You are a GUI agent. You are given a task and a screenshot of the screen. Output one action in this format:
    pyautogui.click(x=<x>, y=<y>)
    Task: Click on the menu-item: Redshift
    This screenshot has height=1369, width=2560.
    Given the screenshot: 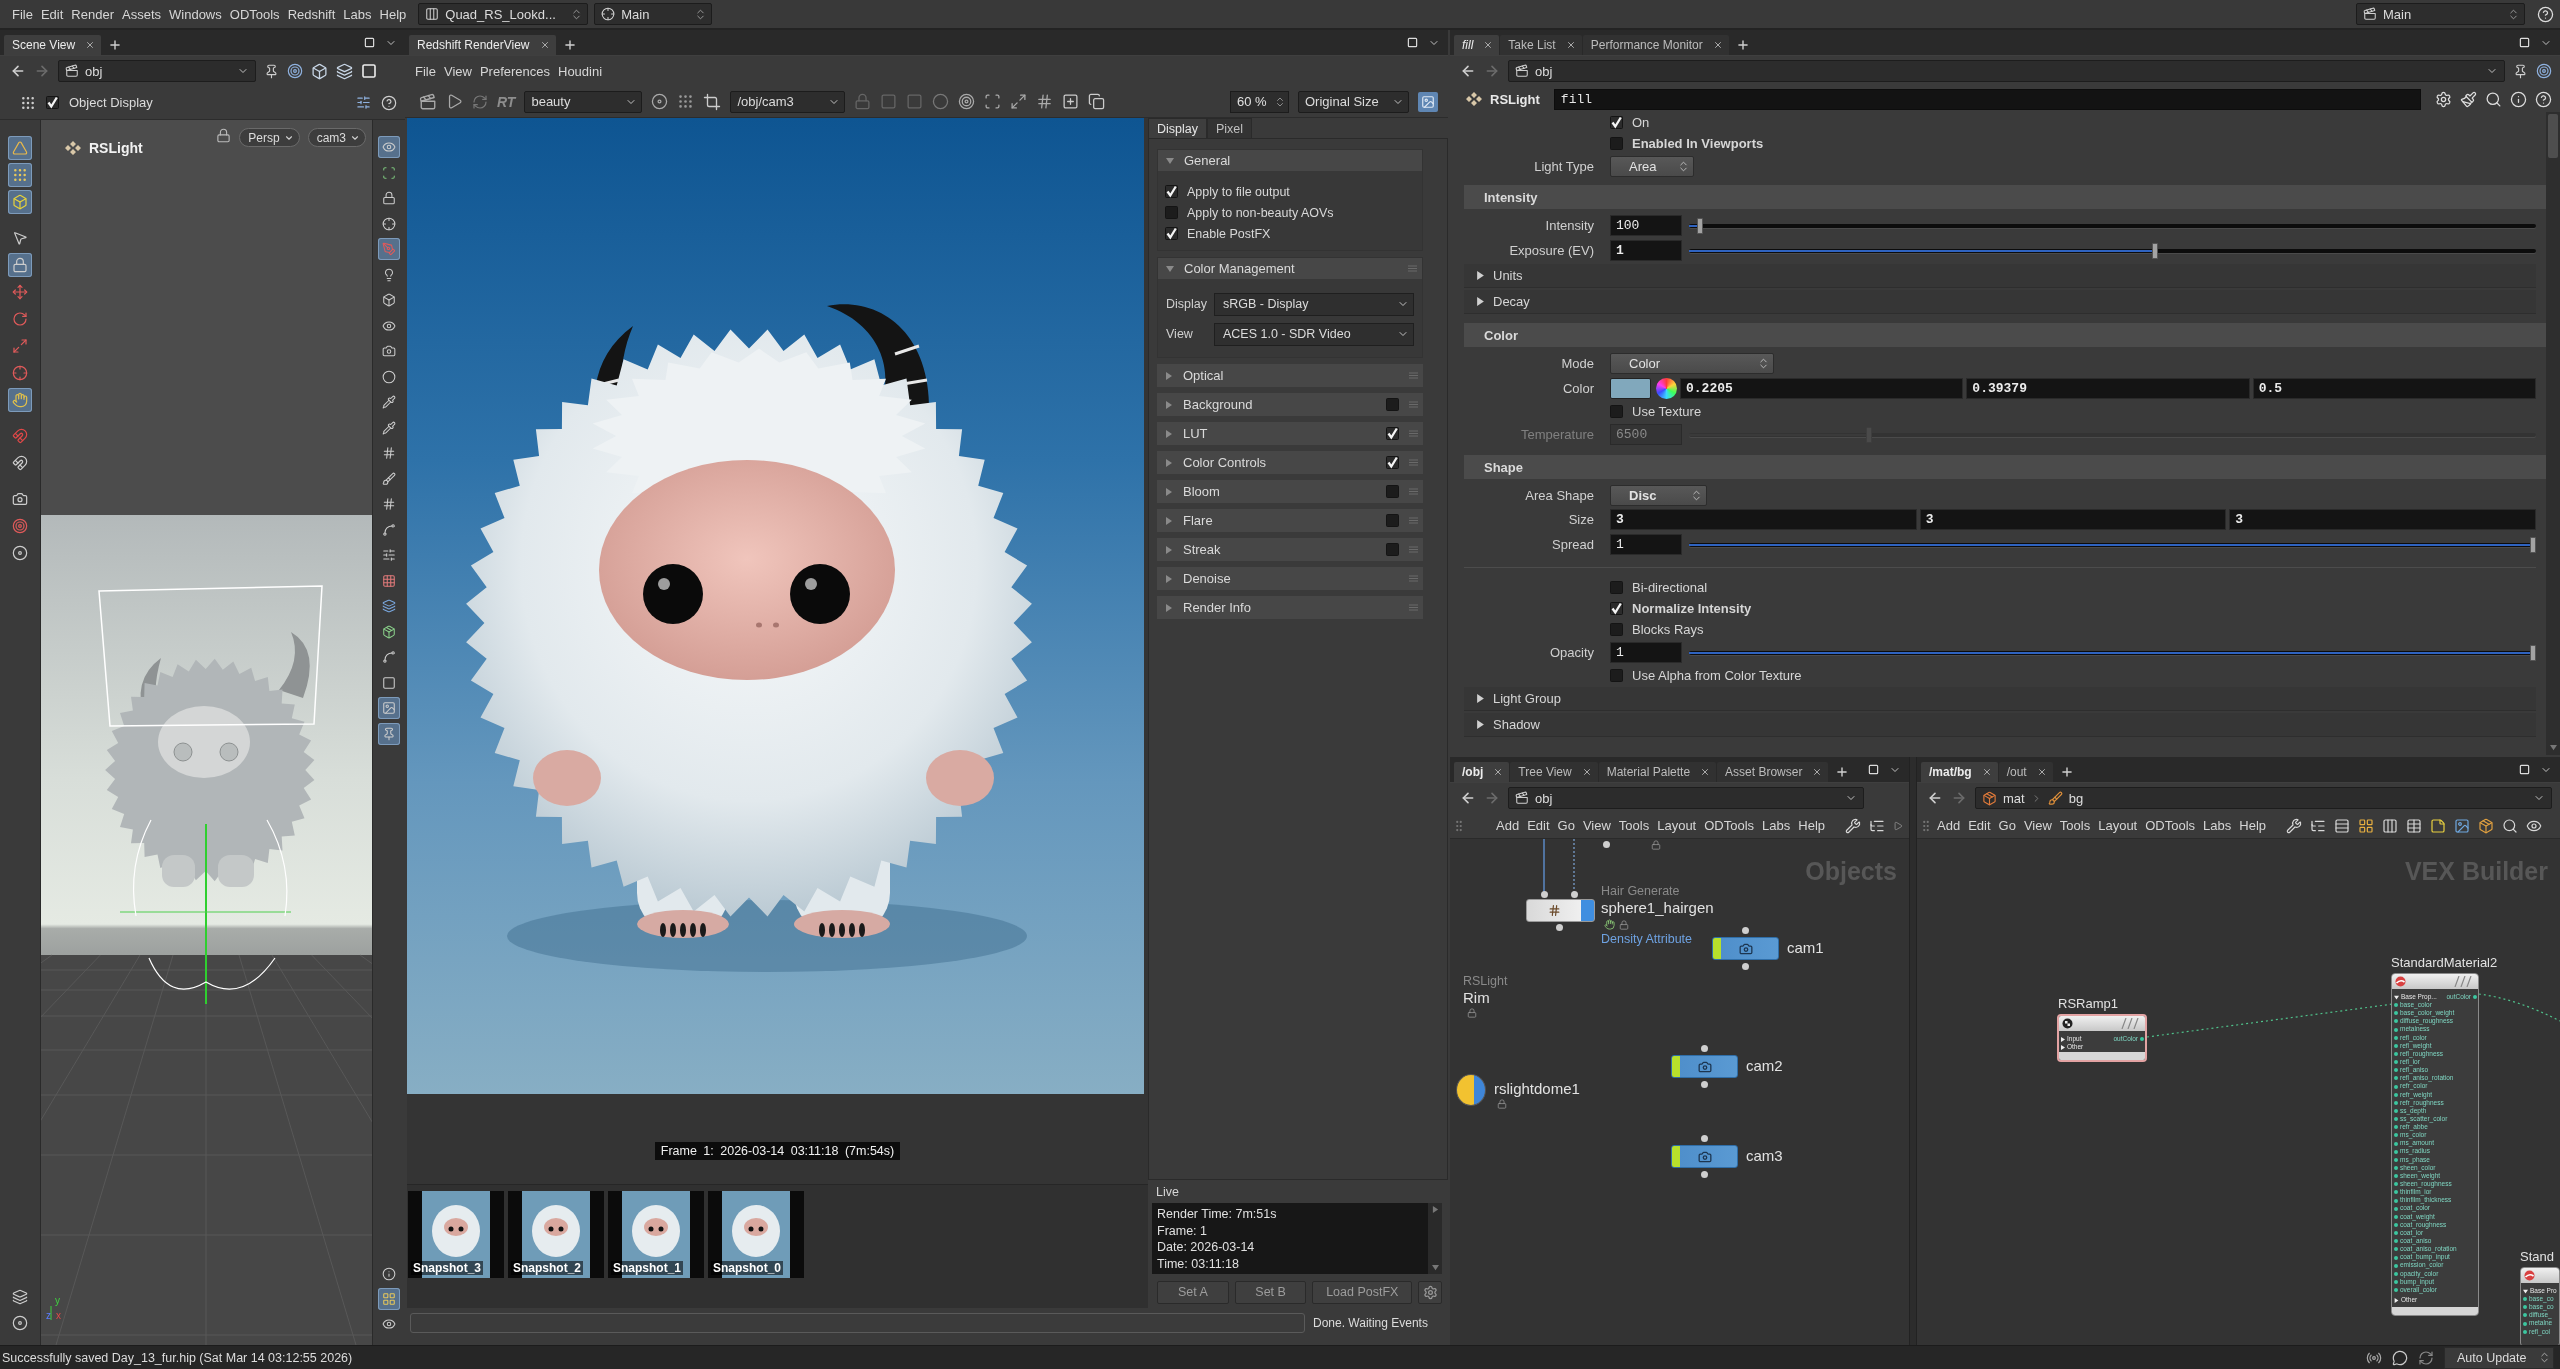 What is the action you would take?
    pyautogui.click(x=311, y=14)
    